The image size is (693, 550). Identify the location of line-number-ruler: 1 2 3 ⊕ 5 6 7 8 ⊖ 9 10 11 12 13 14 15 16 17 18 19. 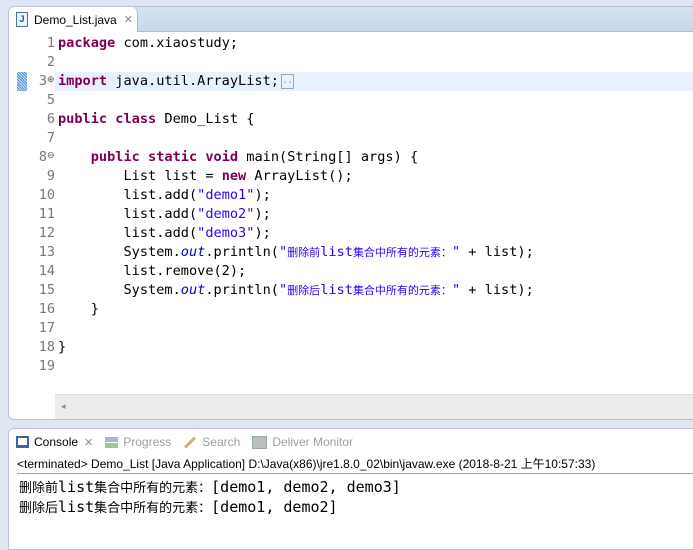
(41, 213).